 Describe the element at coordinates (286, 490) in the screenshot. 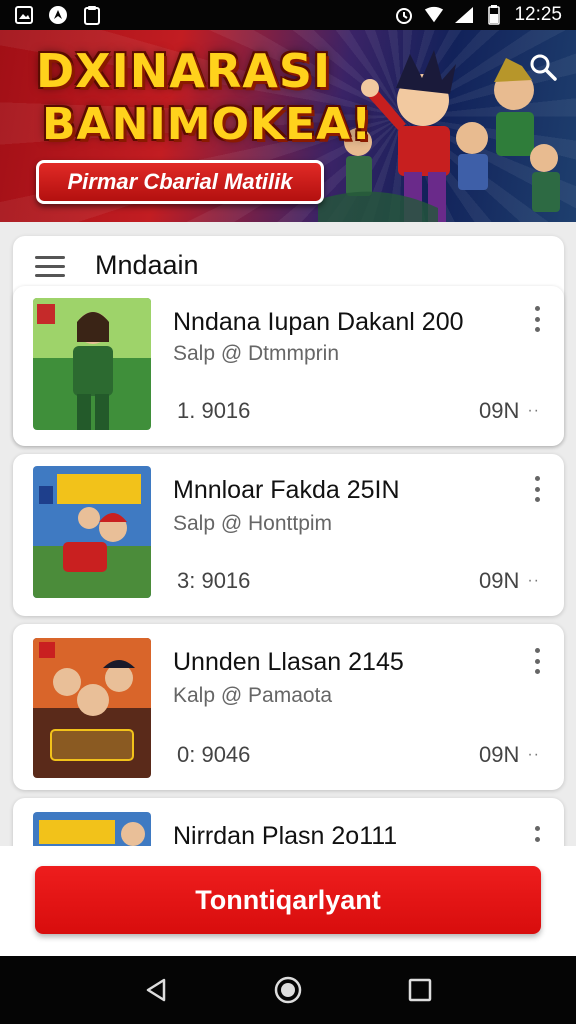

I see `item-title: Mnnloar Fakda 25IN` at that location.